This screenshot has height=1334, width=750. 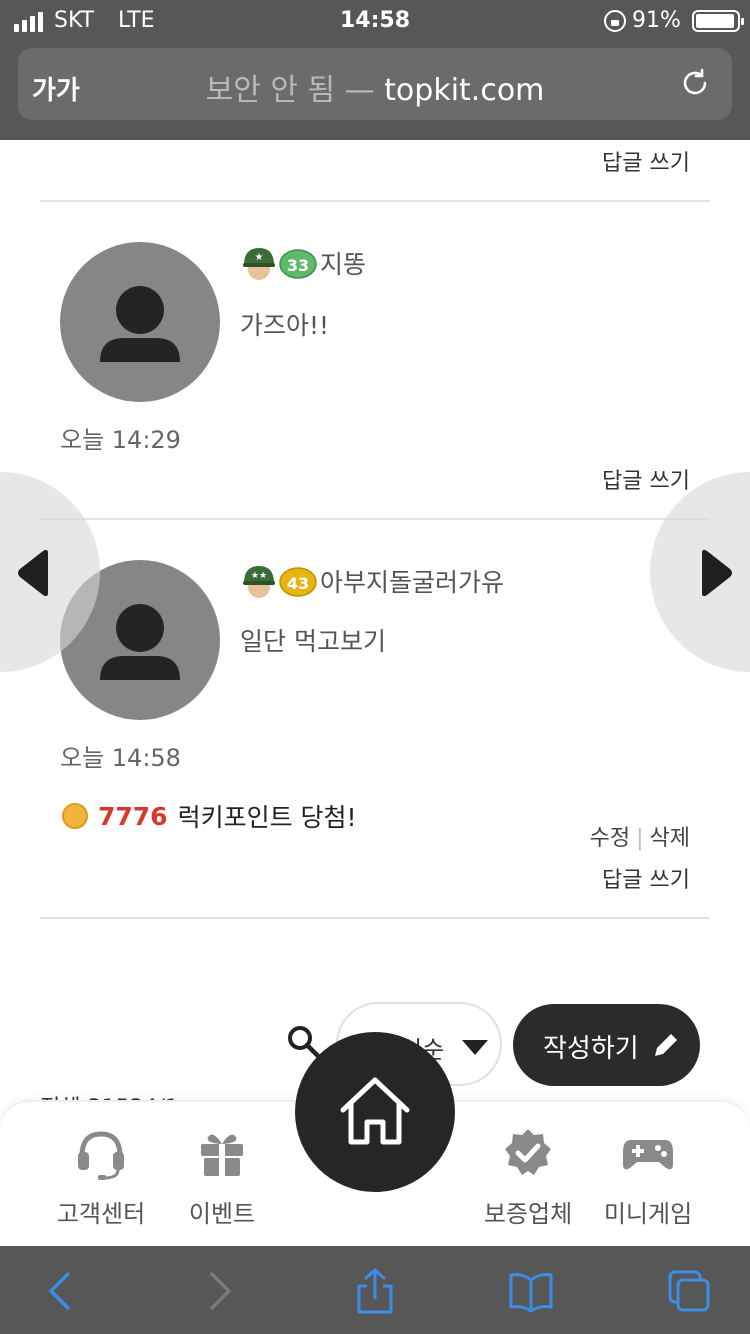 I want to click on coin-icon, so click(x=75, y=816).